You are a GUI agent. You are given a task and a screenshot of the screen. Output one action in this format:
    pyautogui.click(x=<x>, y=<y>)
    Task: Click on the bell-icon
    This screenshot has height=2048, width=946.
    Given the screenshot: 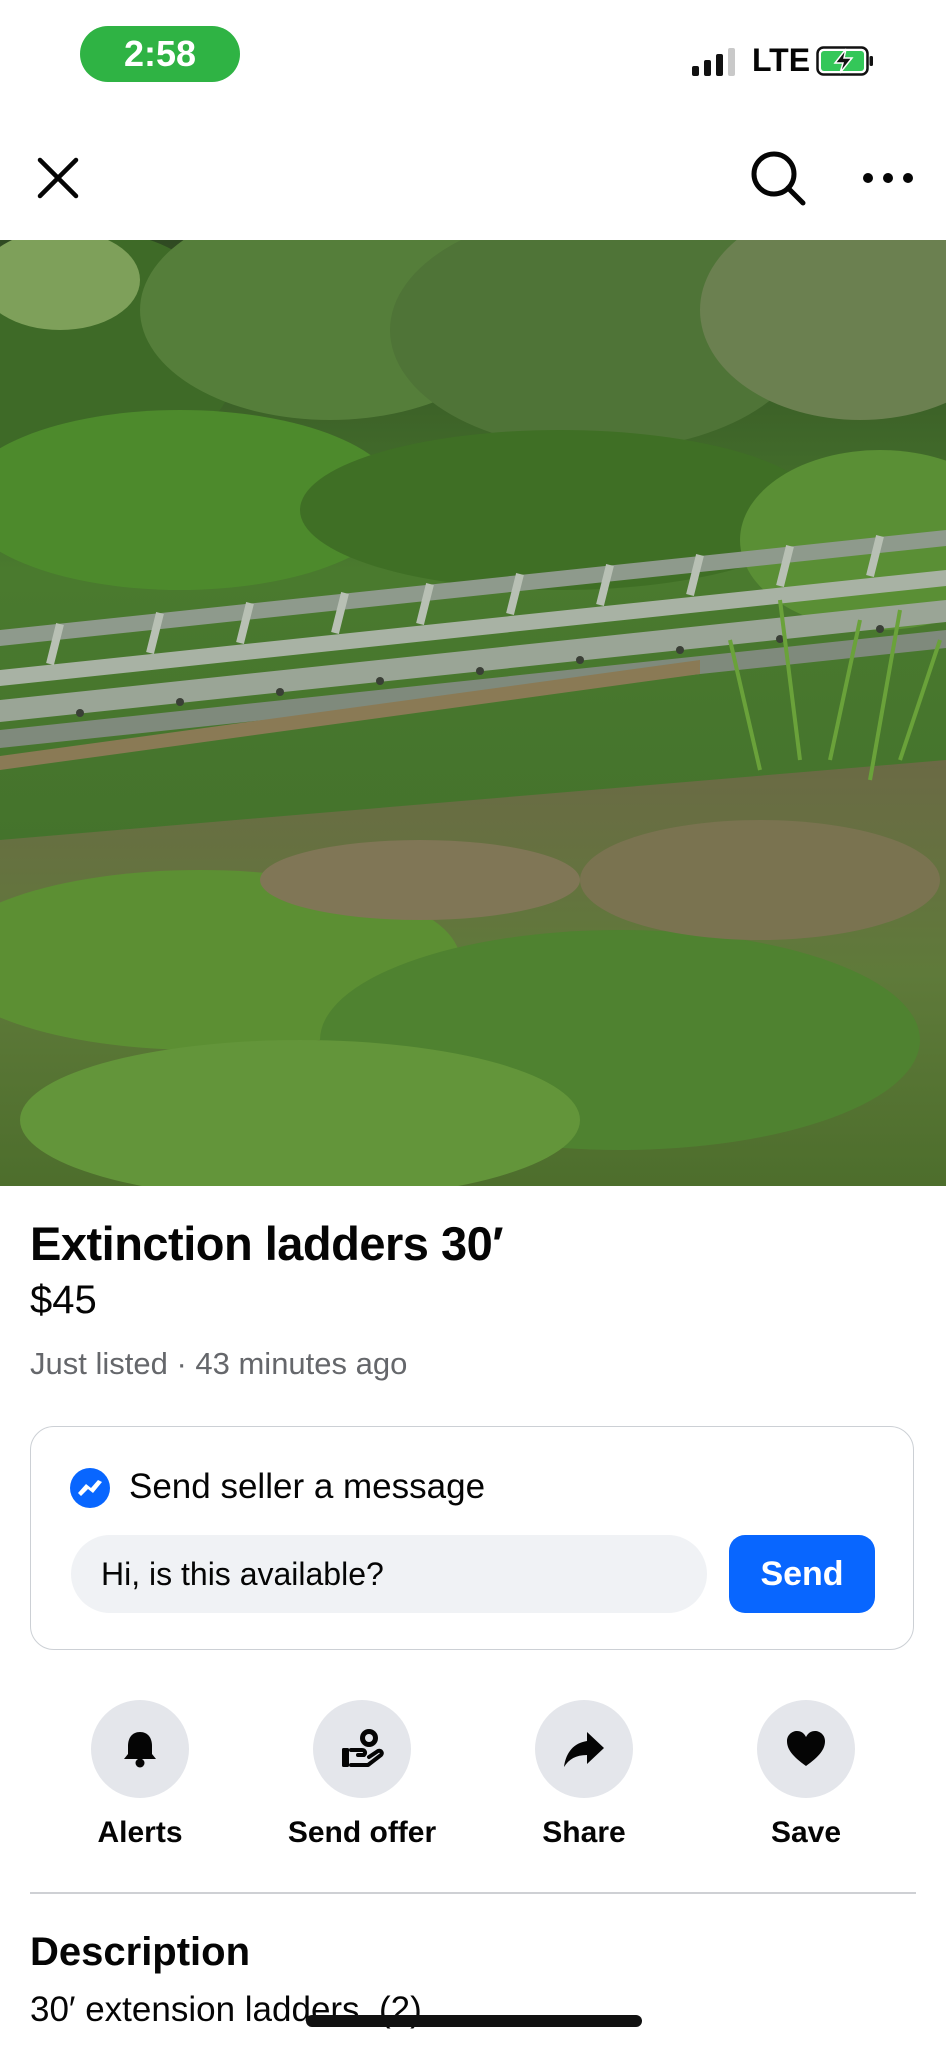 What is the action you would take?
    pyautogui.click(x=140, y=1750)
    